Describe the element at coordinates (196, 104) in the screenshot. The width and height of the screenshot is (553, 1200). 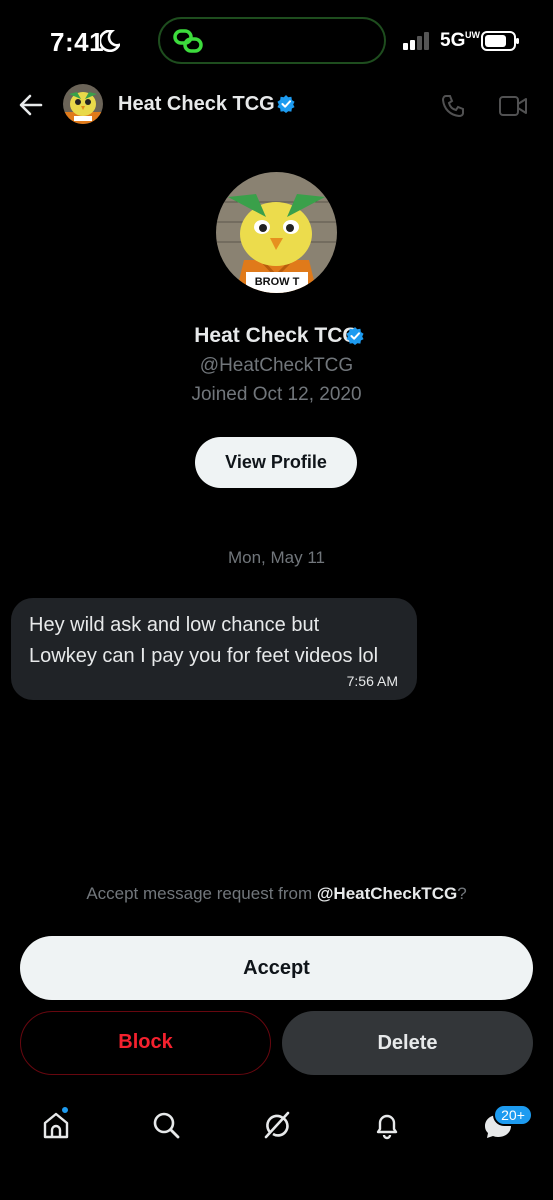
I see `header-name: Heat Check TCG` at that location.